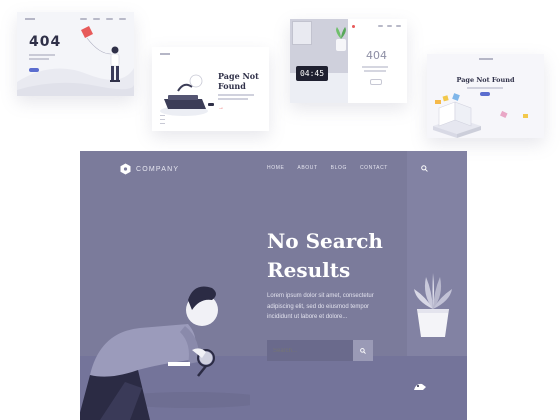 Image resolution: width=560 pixels, height=420 pixels. I want to click on card2-title-line2: Found, so click(232, 86).